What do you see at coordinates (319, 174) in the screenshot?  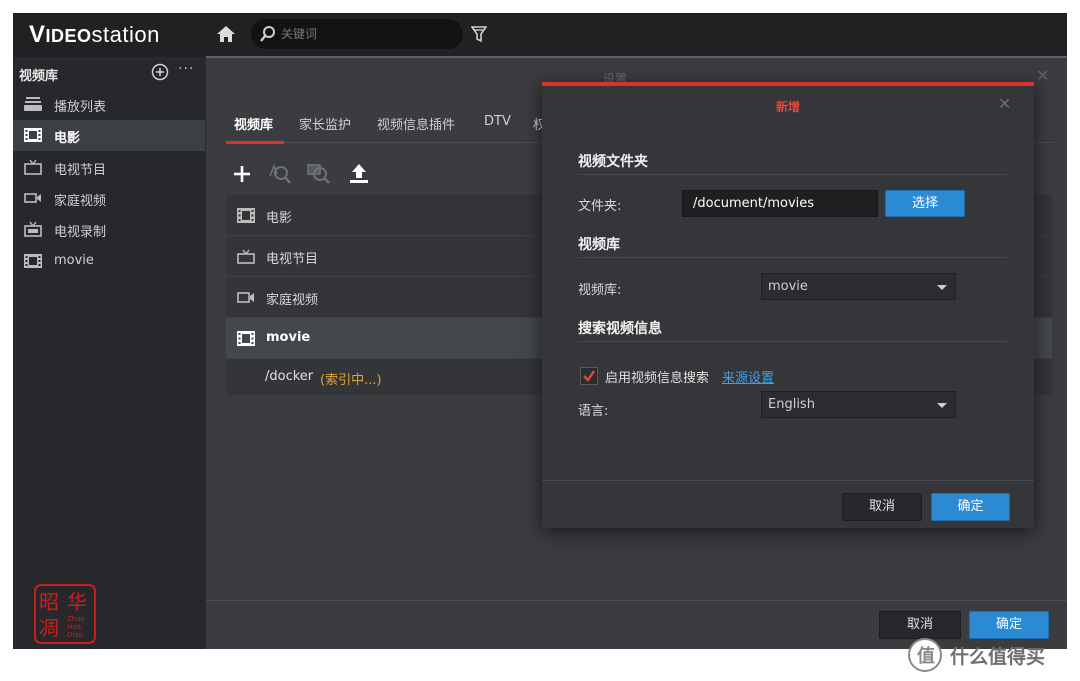 I see `rescan-icon` at bounding box center [319, 174].